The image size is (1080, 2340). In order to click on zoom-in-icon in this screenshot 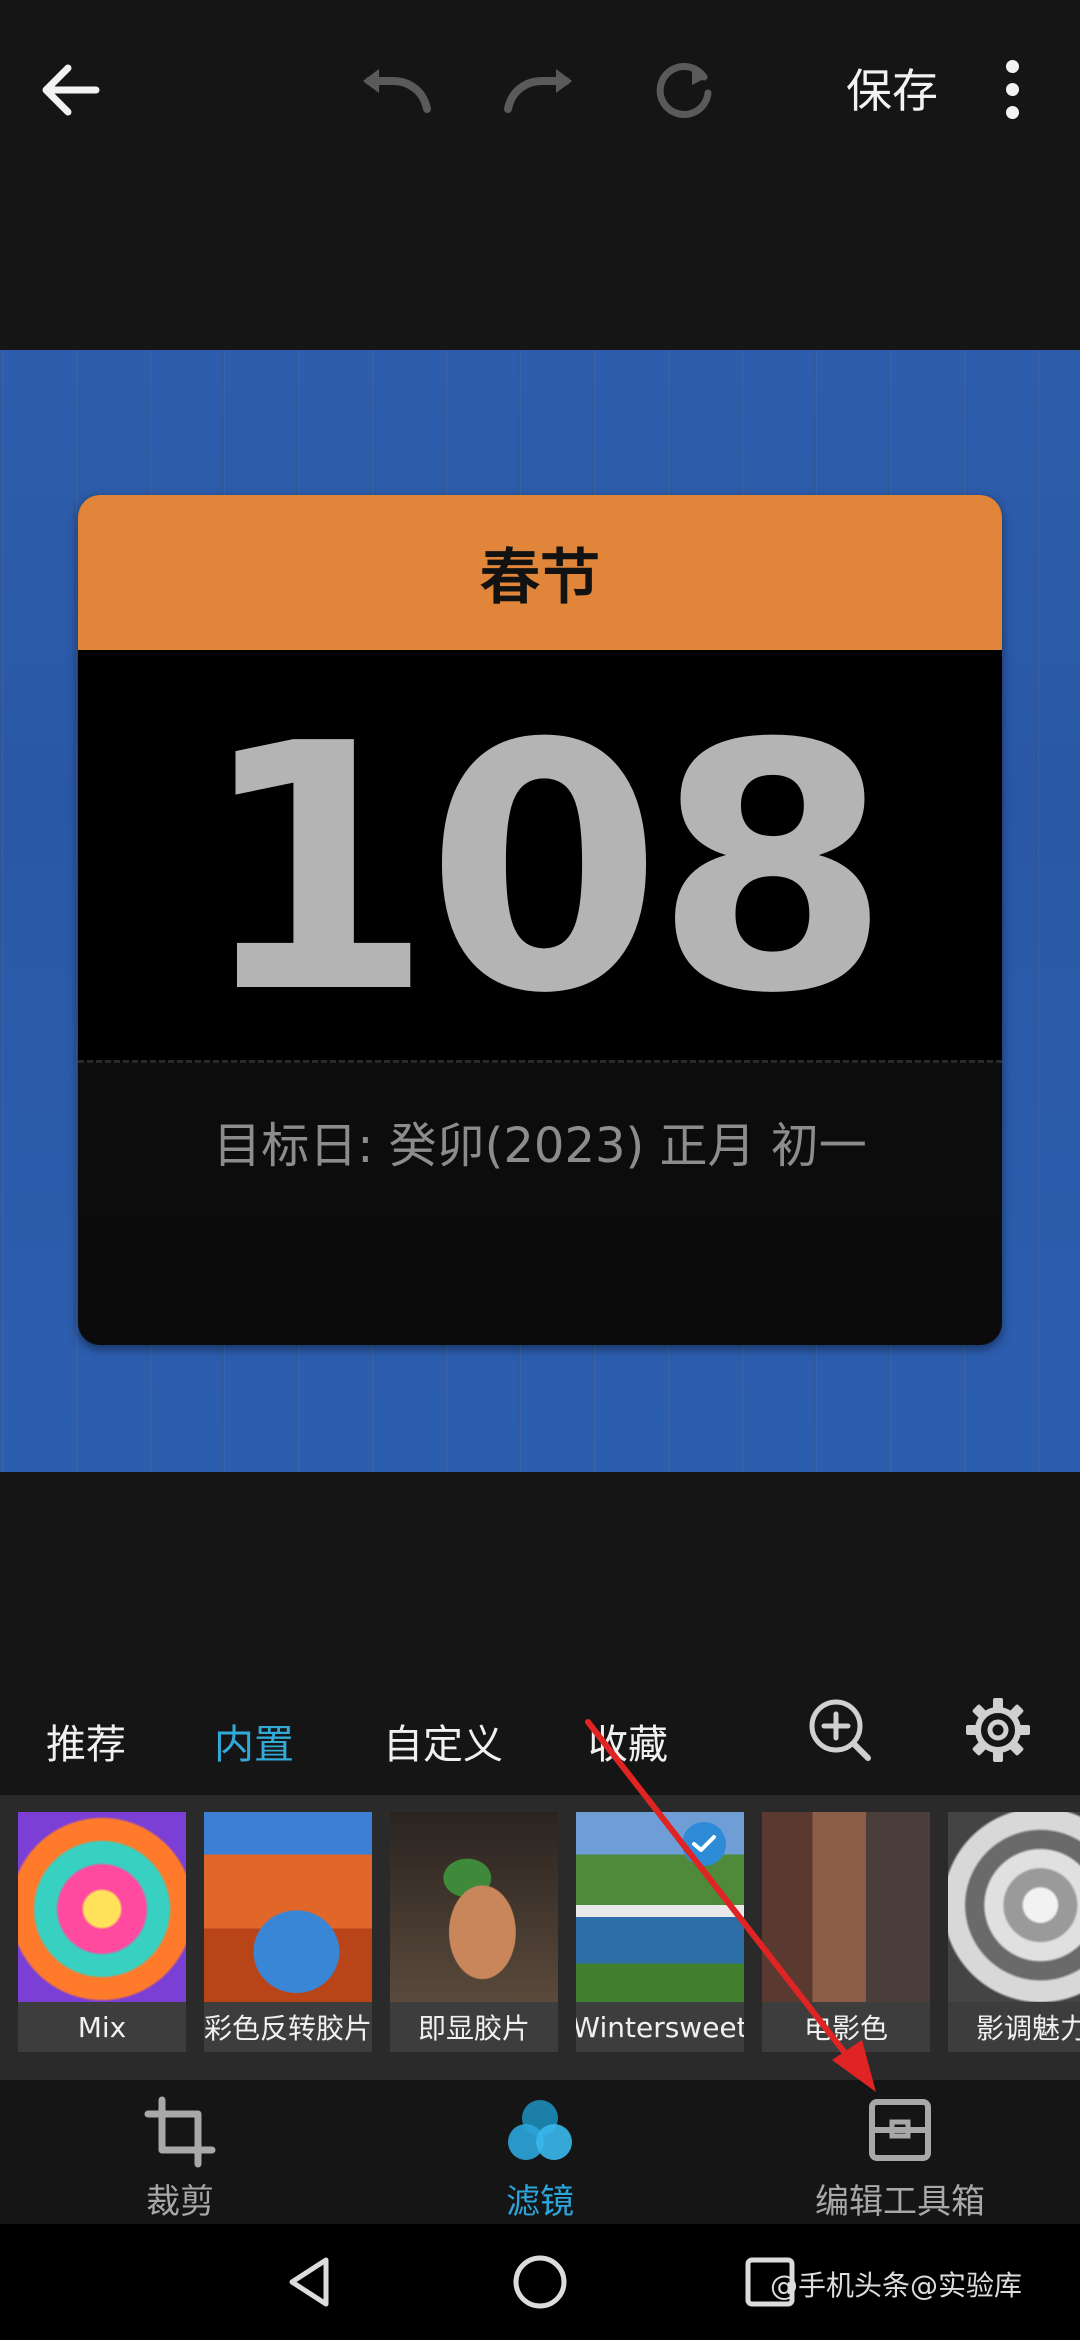, I will do `click(840, 1730)`.